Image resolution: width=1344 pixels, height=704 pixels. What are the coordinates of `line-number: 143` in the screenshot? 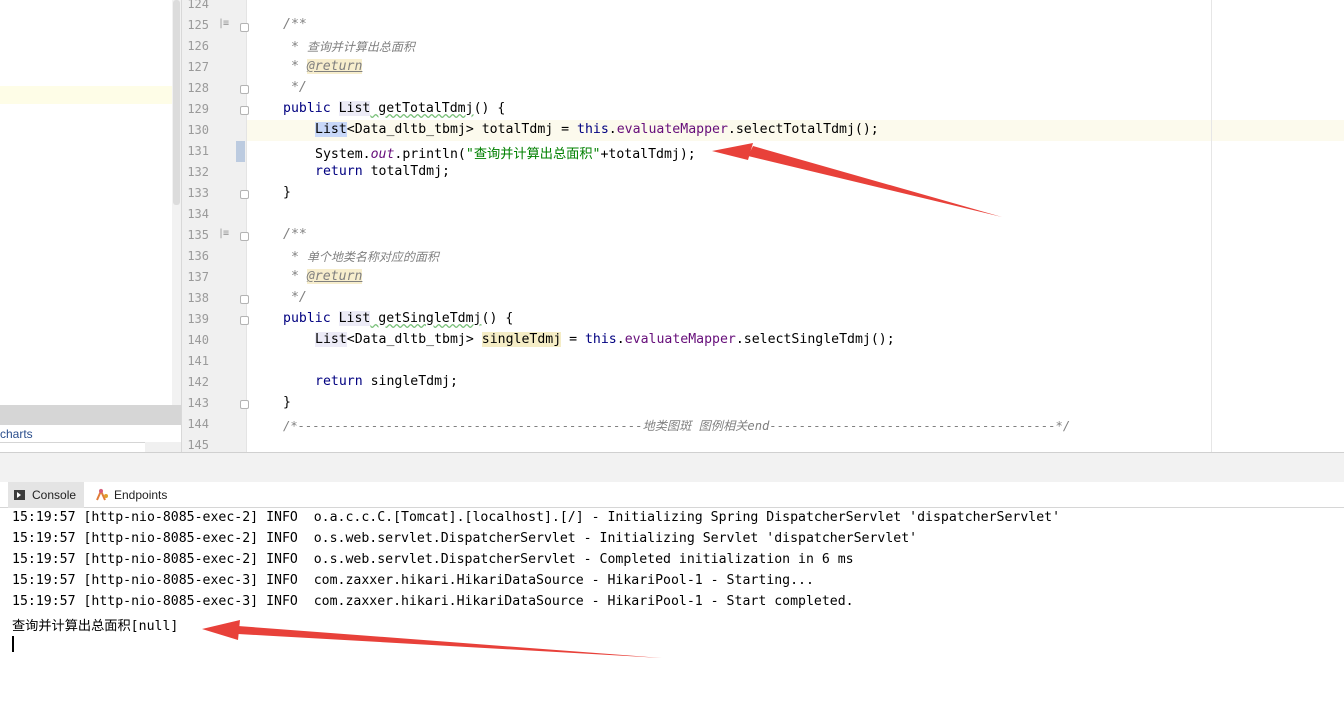 It's located at (198, 403).